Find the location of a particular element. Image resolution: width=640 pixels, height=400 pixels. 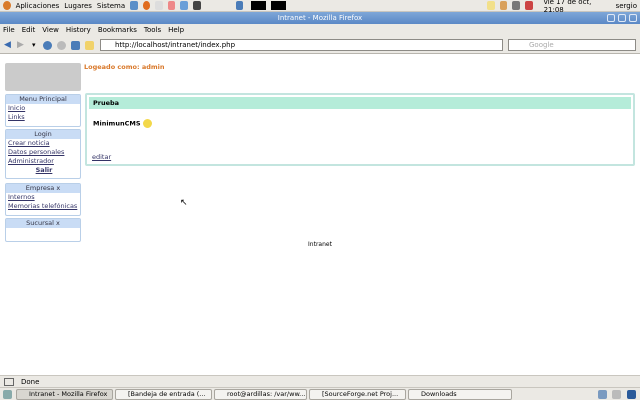

sucursal-box: Sucursal x is located at coordinates (43, 230).